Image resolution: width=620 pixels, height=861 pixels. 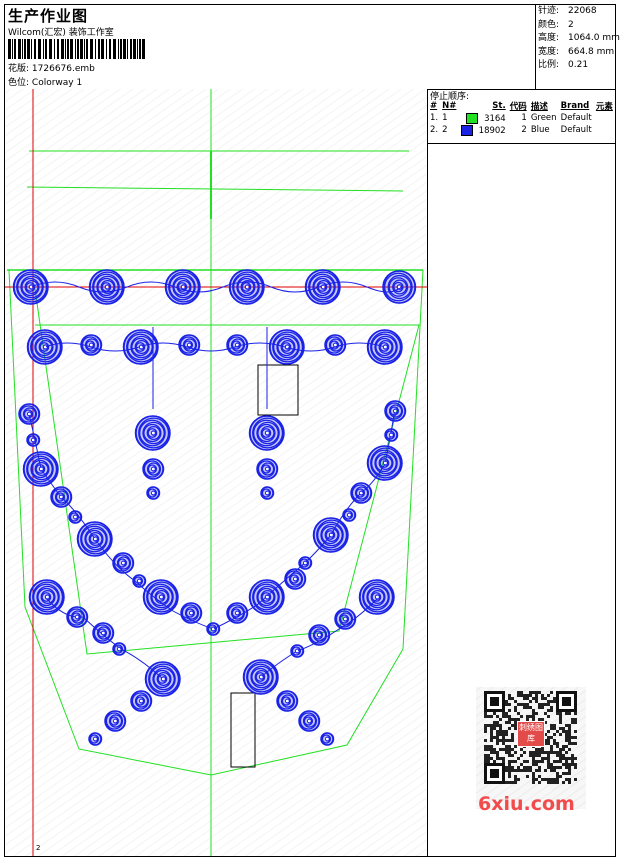 What do you see at coordinates (215, 189) in the screenshot?
I see `top-guide-line` at bounding box center [215, 189].